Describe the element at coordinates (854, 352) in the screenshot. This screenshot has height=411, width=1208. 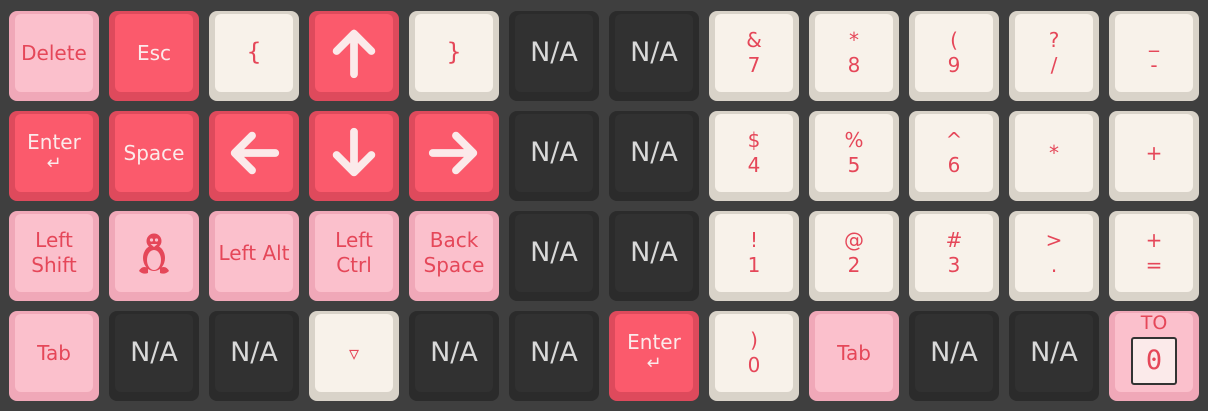
I see `key-label: Tab` at that location.